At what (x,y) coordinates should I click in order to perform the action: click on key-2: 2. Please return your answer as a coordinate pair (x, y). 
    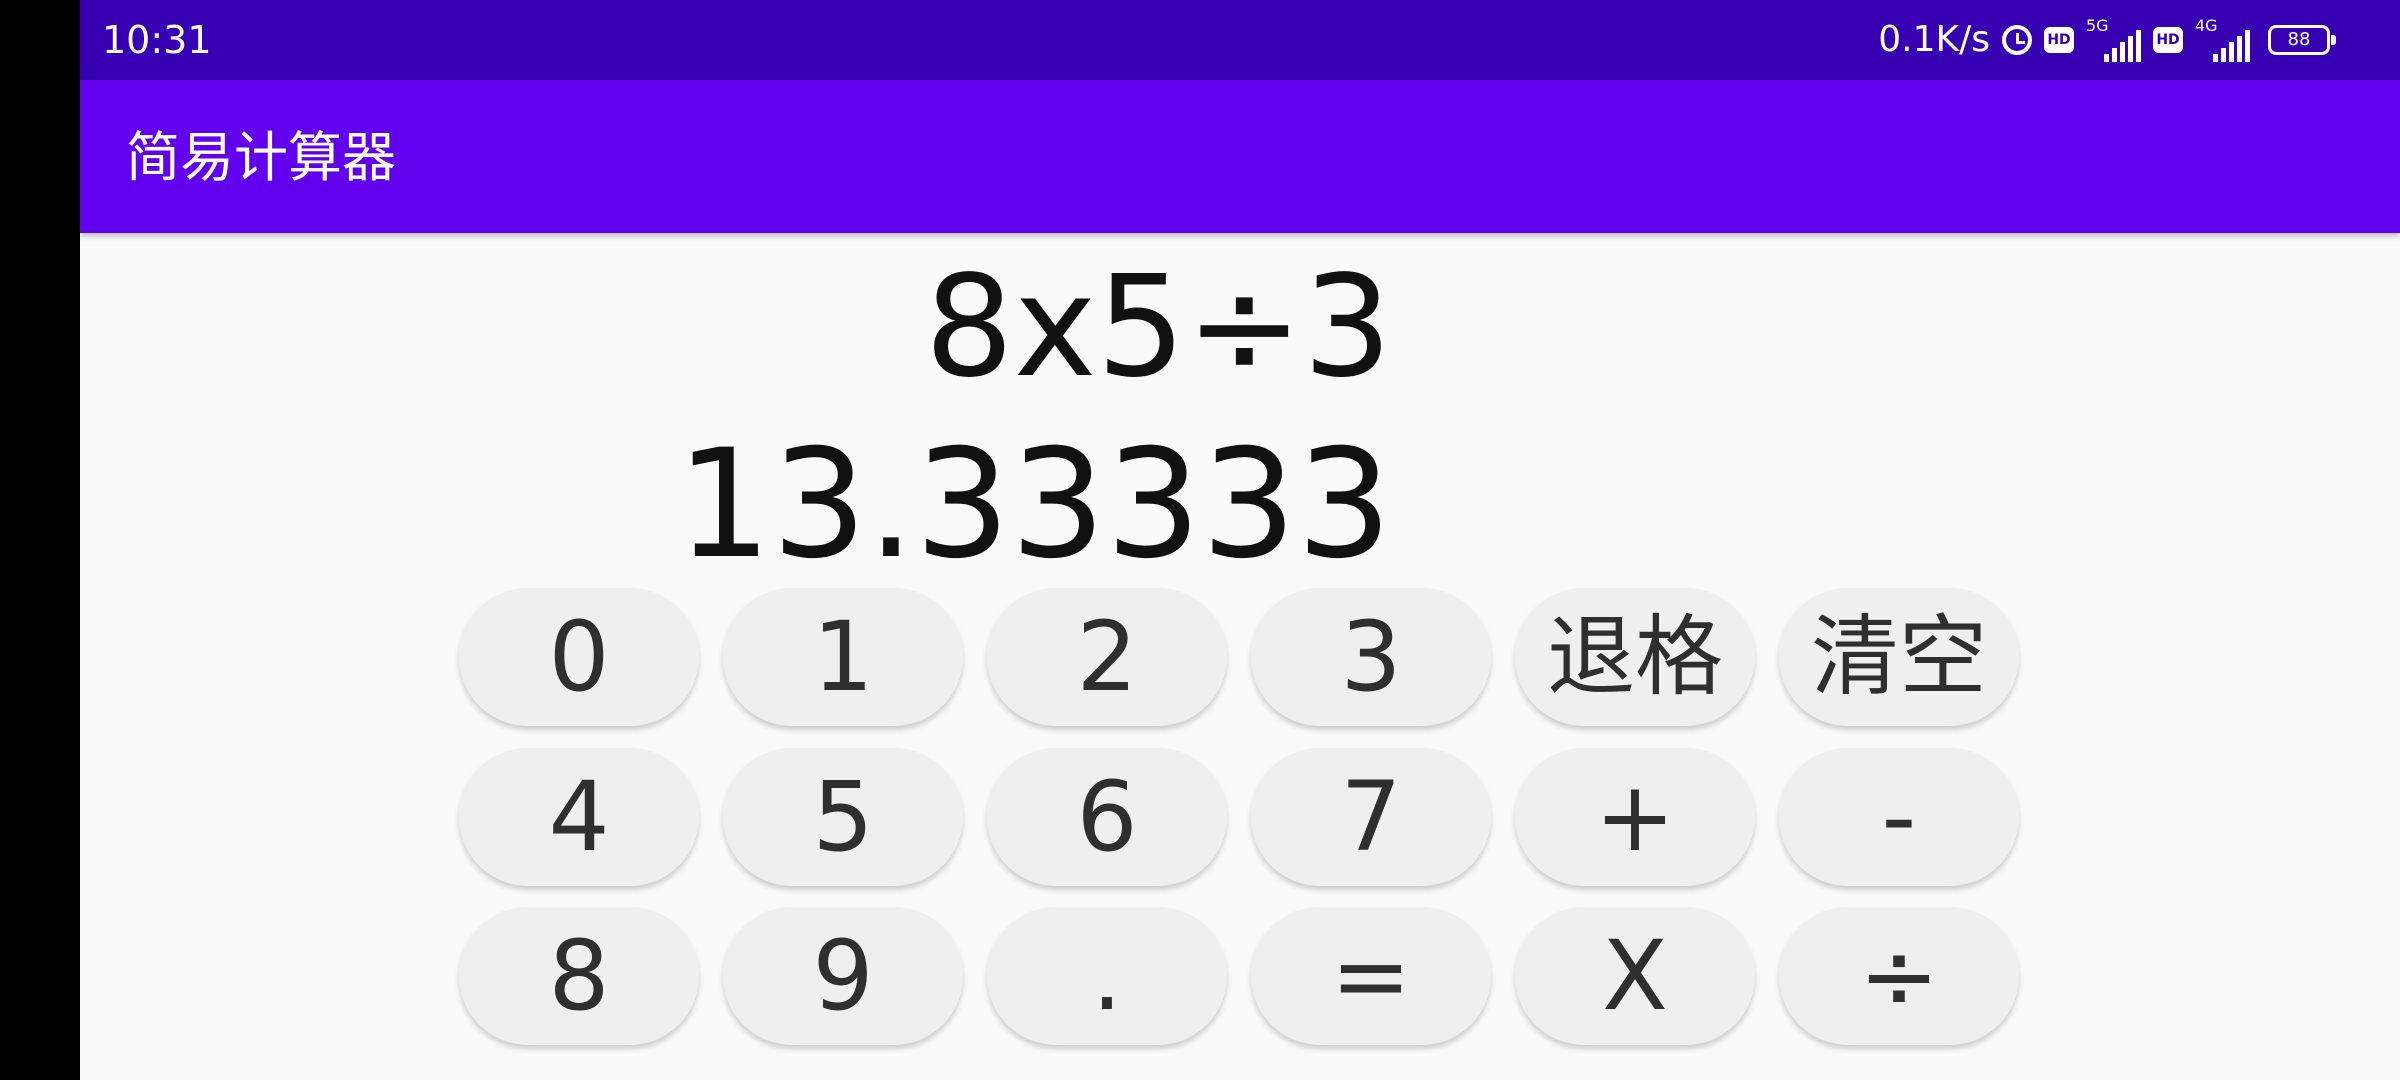
    Looking at the image, I should click on (1107, 657).